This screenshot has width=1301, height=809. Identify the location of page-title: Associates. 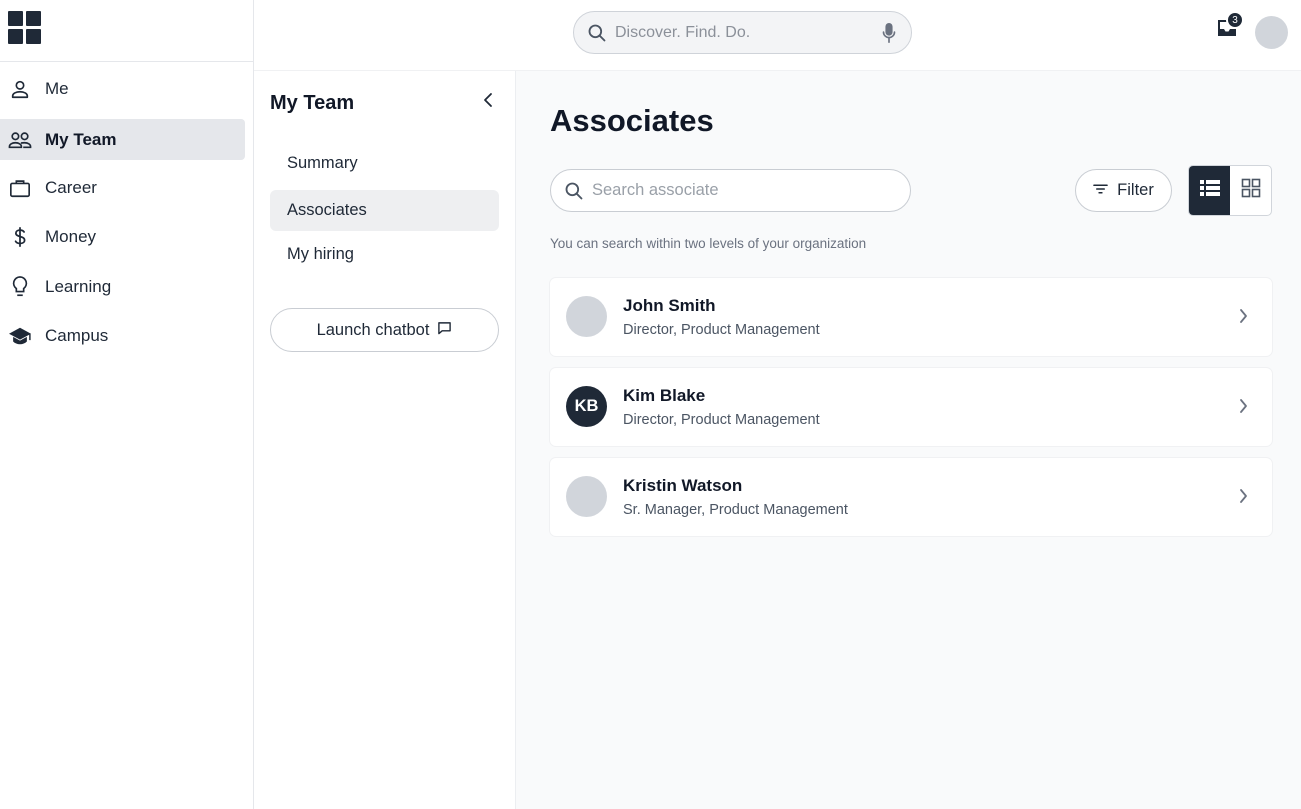
(632, 120).